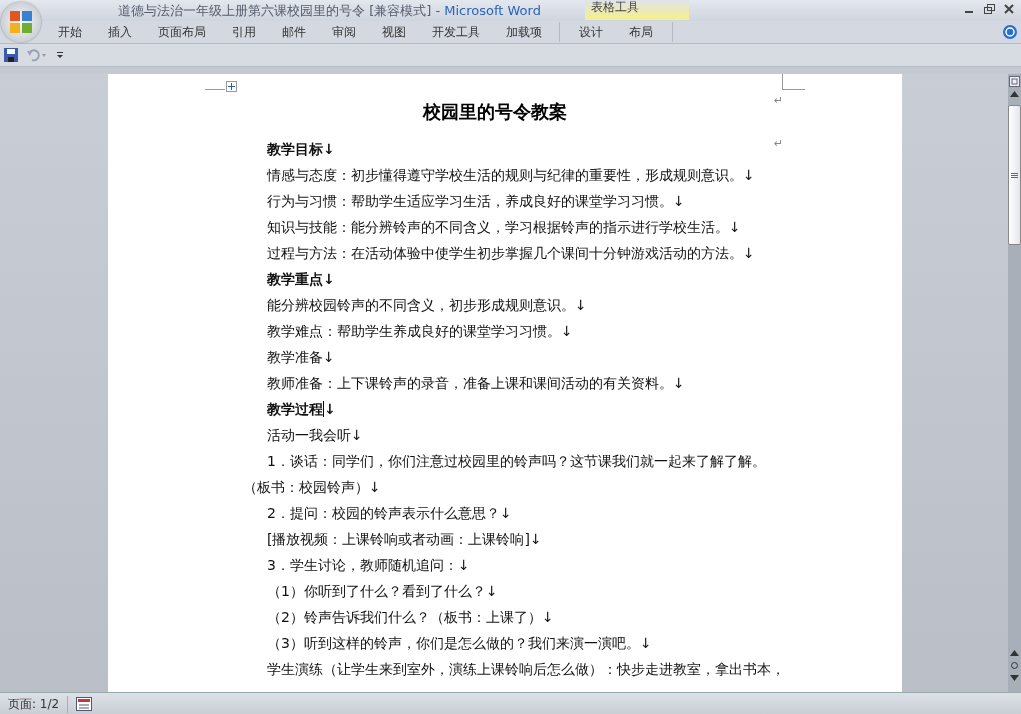 The width and height of the screenshot is (1021, 714). What do you see at coordinates (301, 149) in the screenshot?
I see `section-heading: 教学目标↓` at bounding box center [301, 149].